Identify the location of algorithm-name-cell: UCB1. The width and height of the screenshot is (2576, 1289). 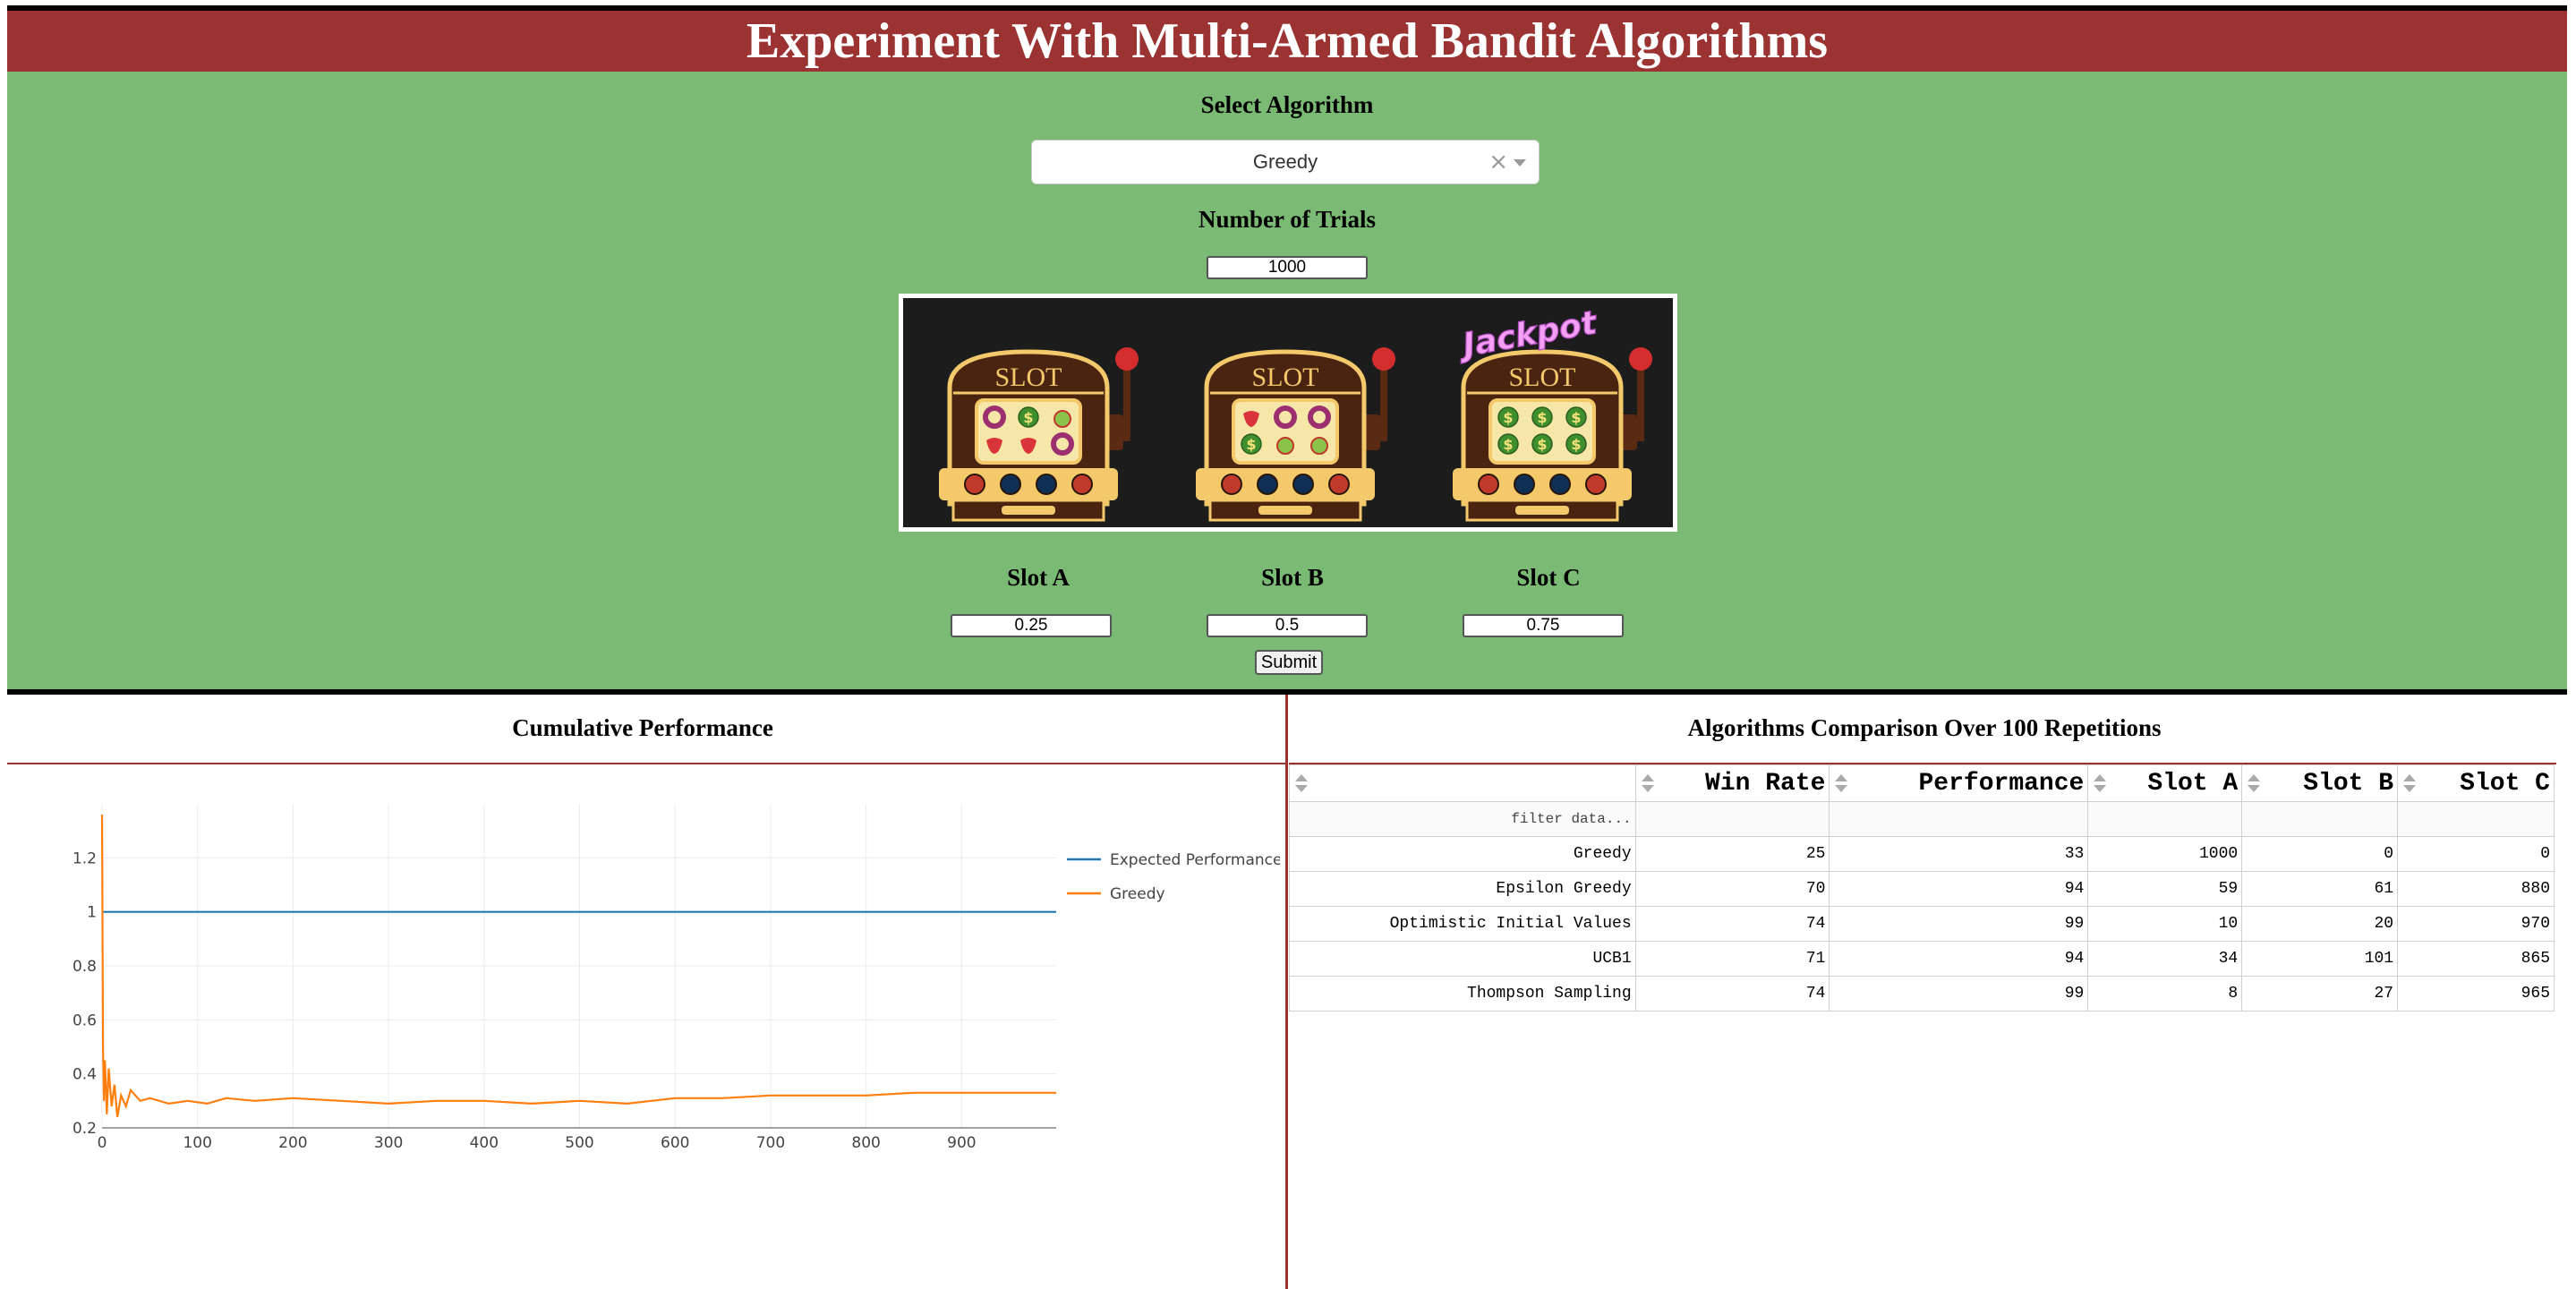
(1462, 959).